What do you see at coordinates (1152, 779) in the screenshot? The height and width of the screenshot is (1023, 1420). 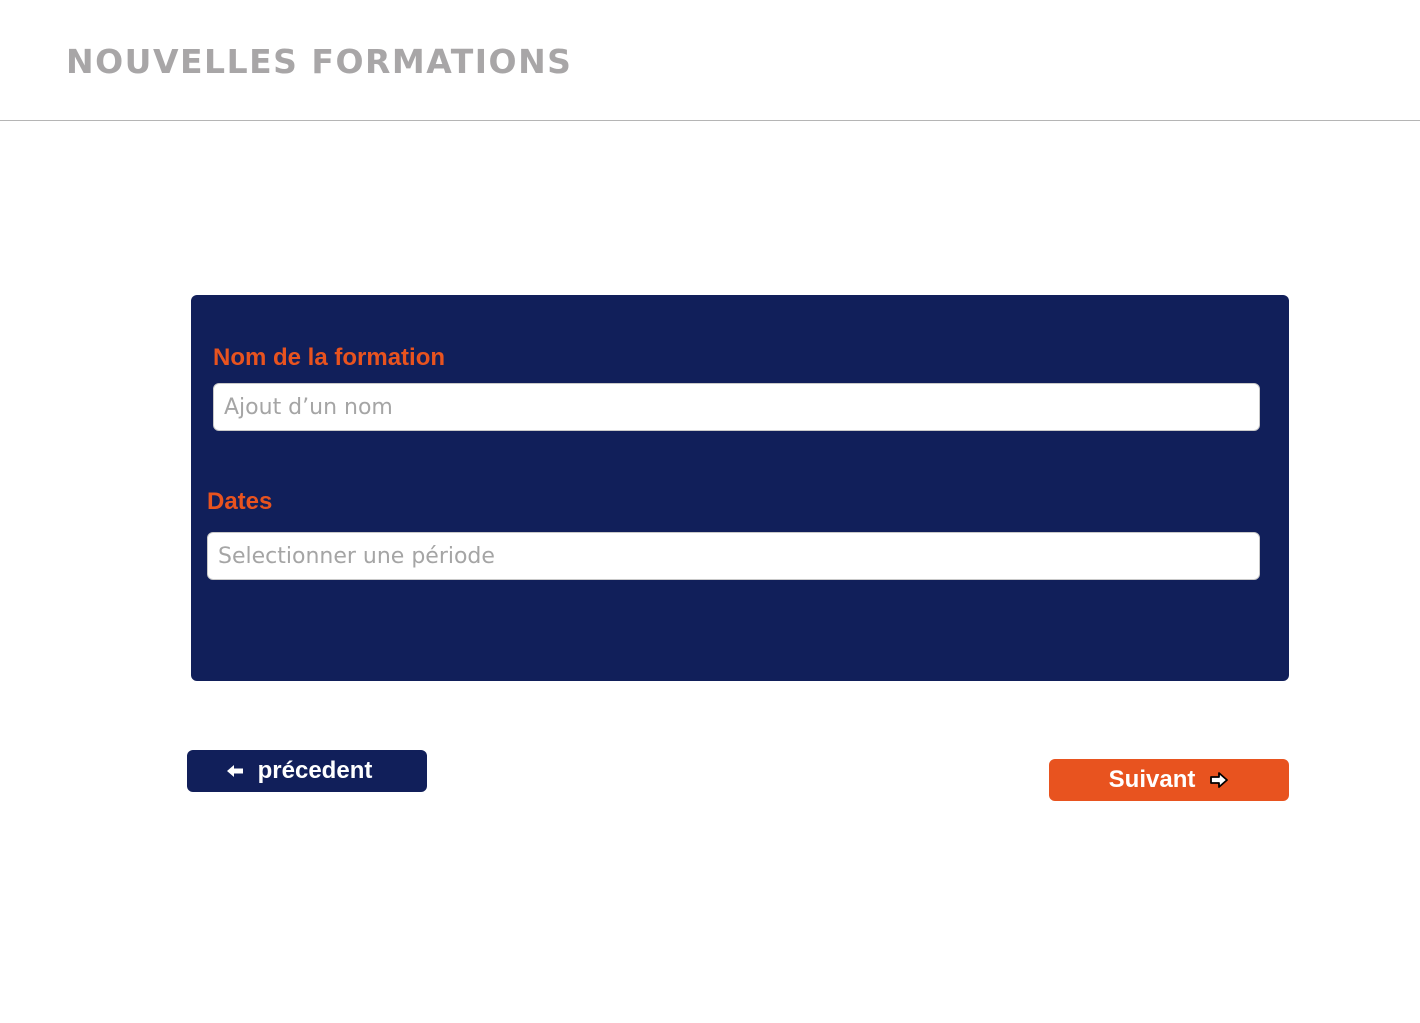 I see `next-button-label: Suivant` at bounding box center [1152, 779].